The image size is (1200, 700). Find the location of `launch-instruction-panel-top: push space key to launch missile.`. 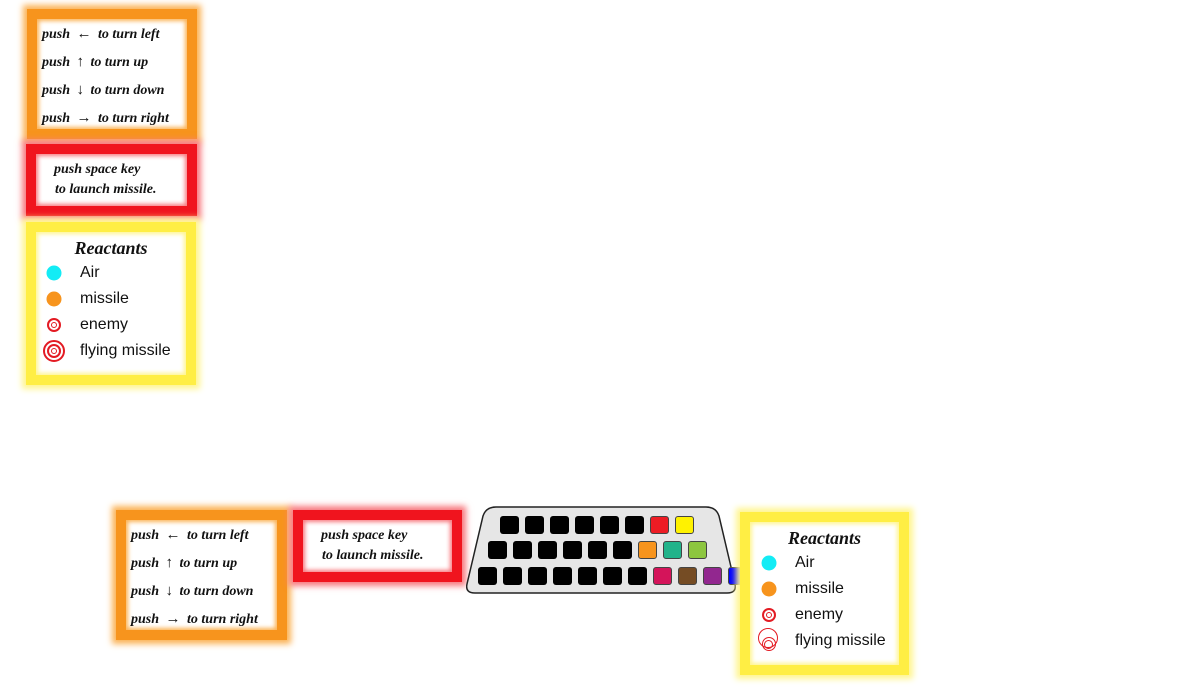

launch-instruction-panel-top: push space key to launch missile. is located at coordinates (111, 180).